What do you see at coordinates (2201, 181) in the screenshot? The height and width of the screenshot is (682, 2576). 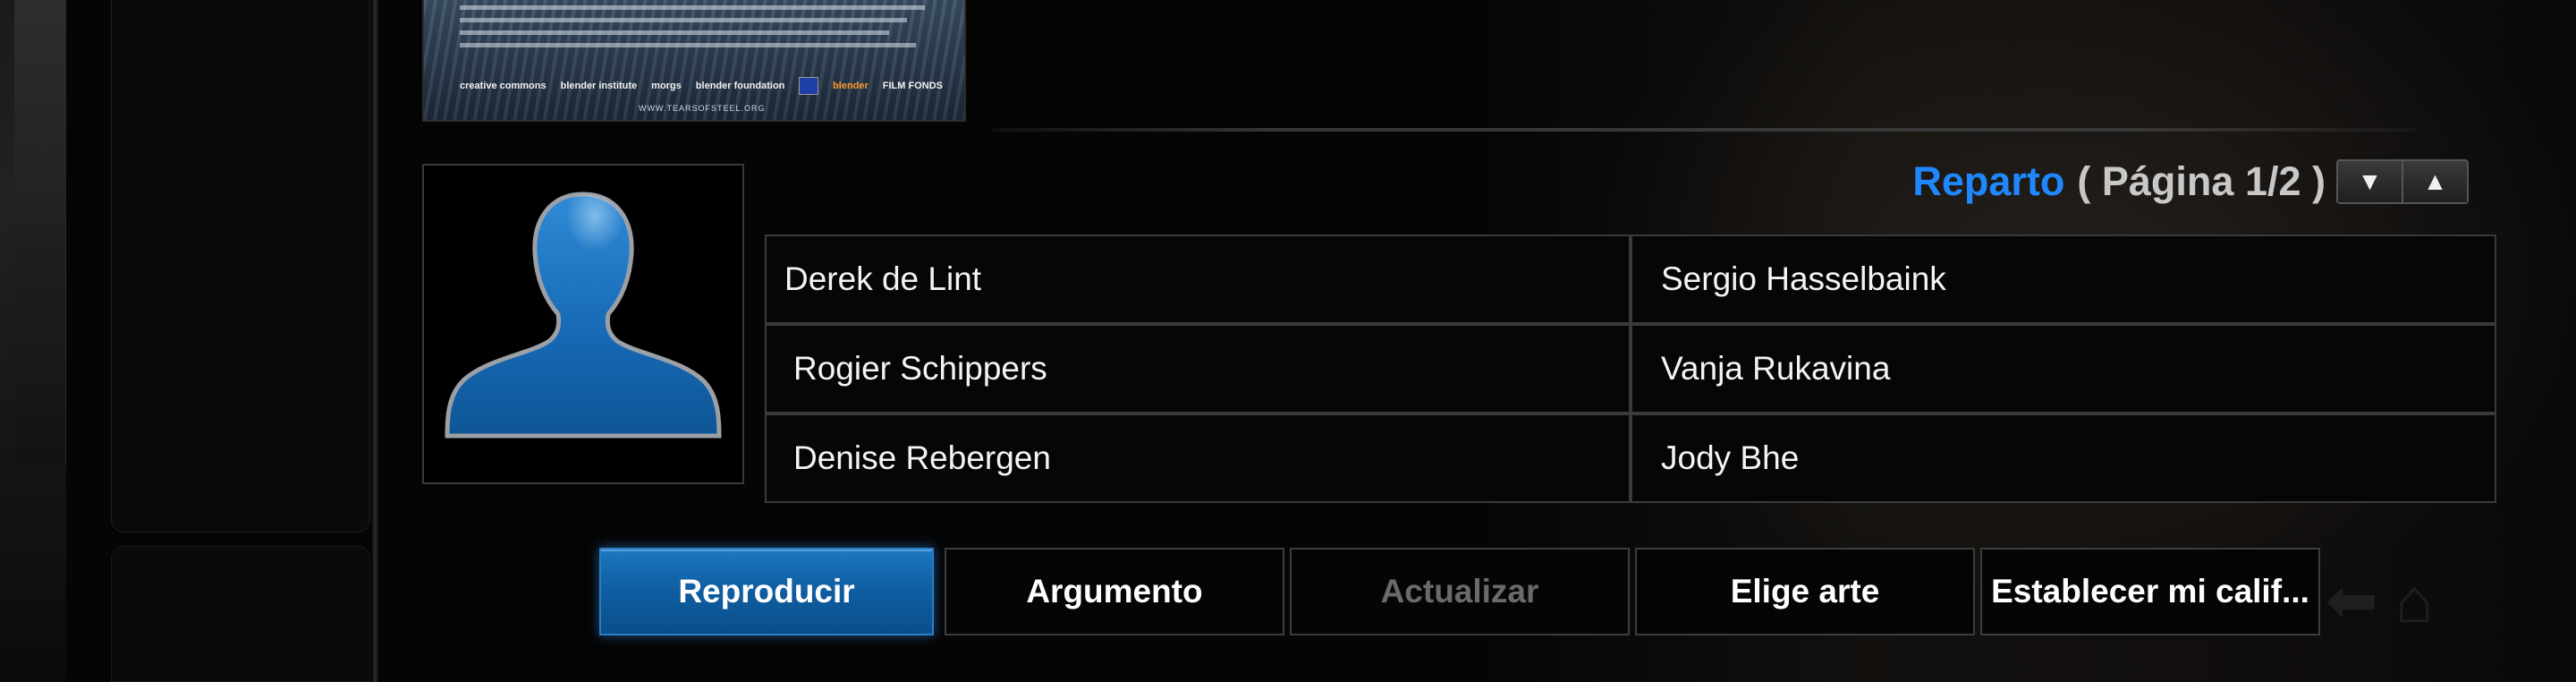 I see `cast-page-indicator: ( Página 1/2 )` at bounding box center [2201, 181].